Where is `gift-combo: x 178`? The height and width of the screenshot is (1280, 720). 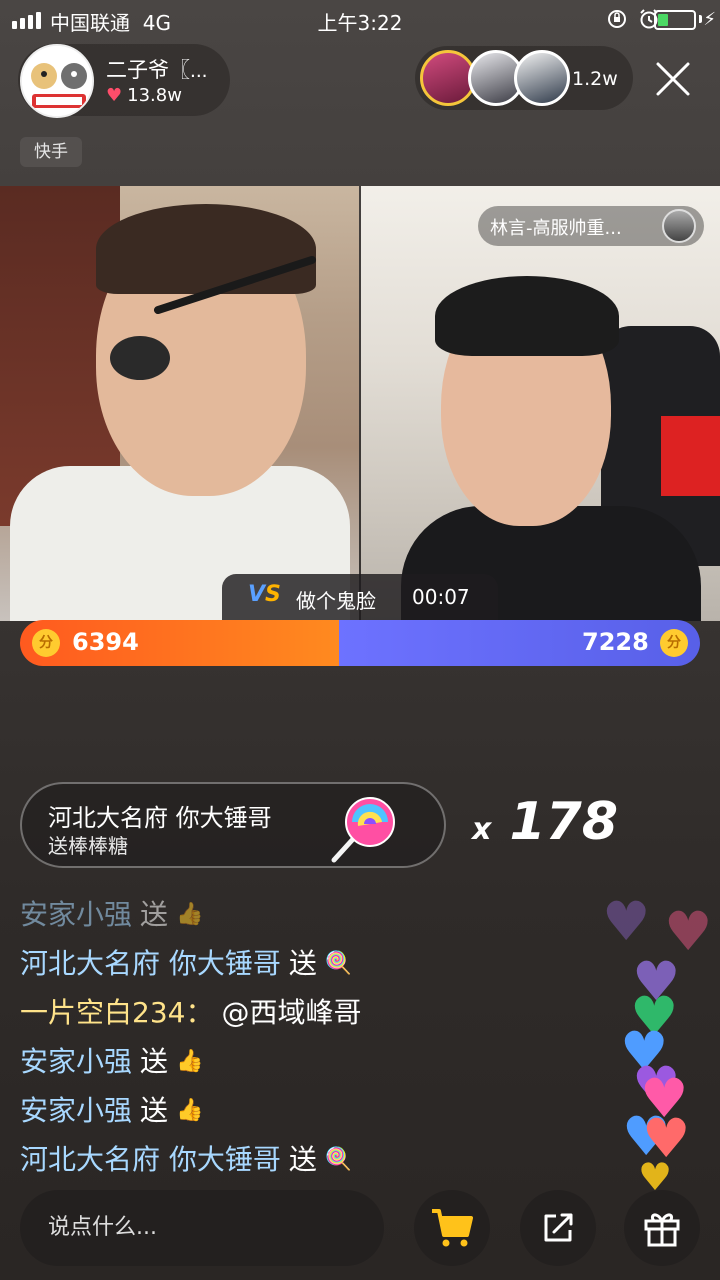
gift-combo: x 178 is located at coordinates (545, 822).